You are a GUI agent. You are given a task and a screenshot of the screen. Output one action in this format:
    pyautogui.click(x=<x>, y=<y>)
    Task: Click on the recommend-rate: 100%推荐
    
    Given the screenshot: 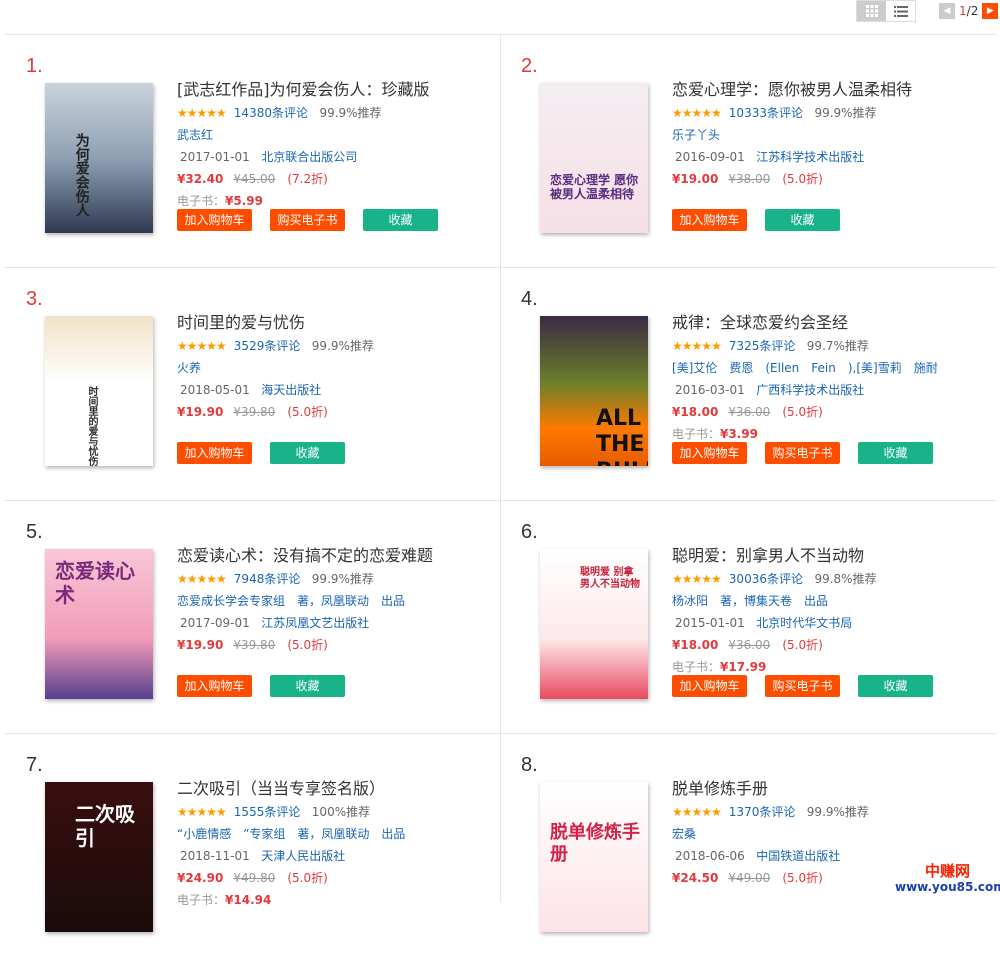 What is the action you would take?
    pyautogui.click(x=341, y=812)
    